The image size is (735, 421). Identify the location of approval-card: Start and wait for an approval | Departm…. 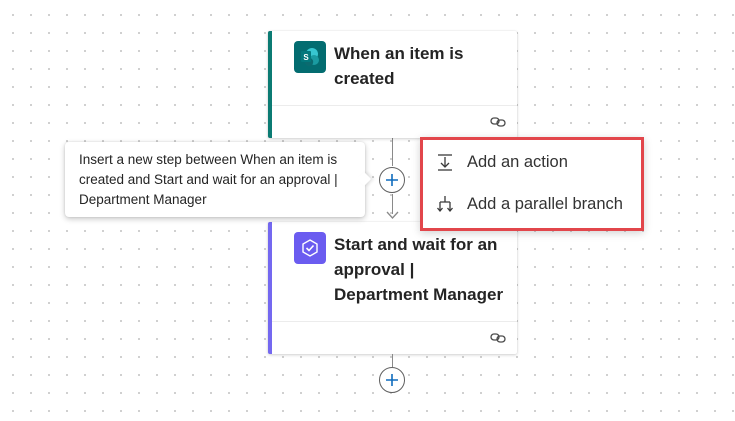
(392, 288).